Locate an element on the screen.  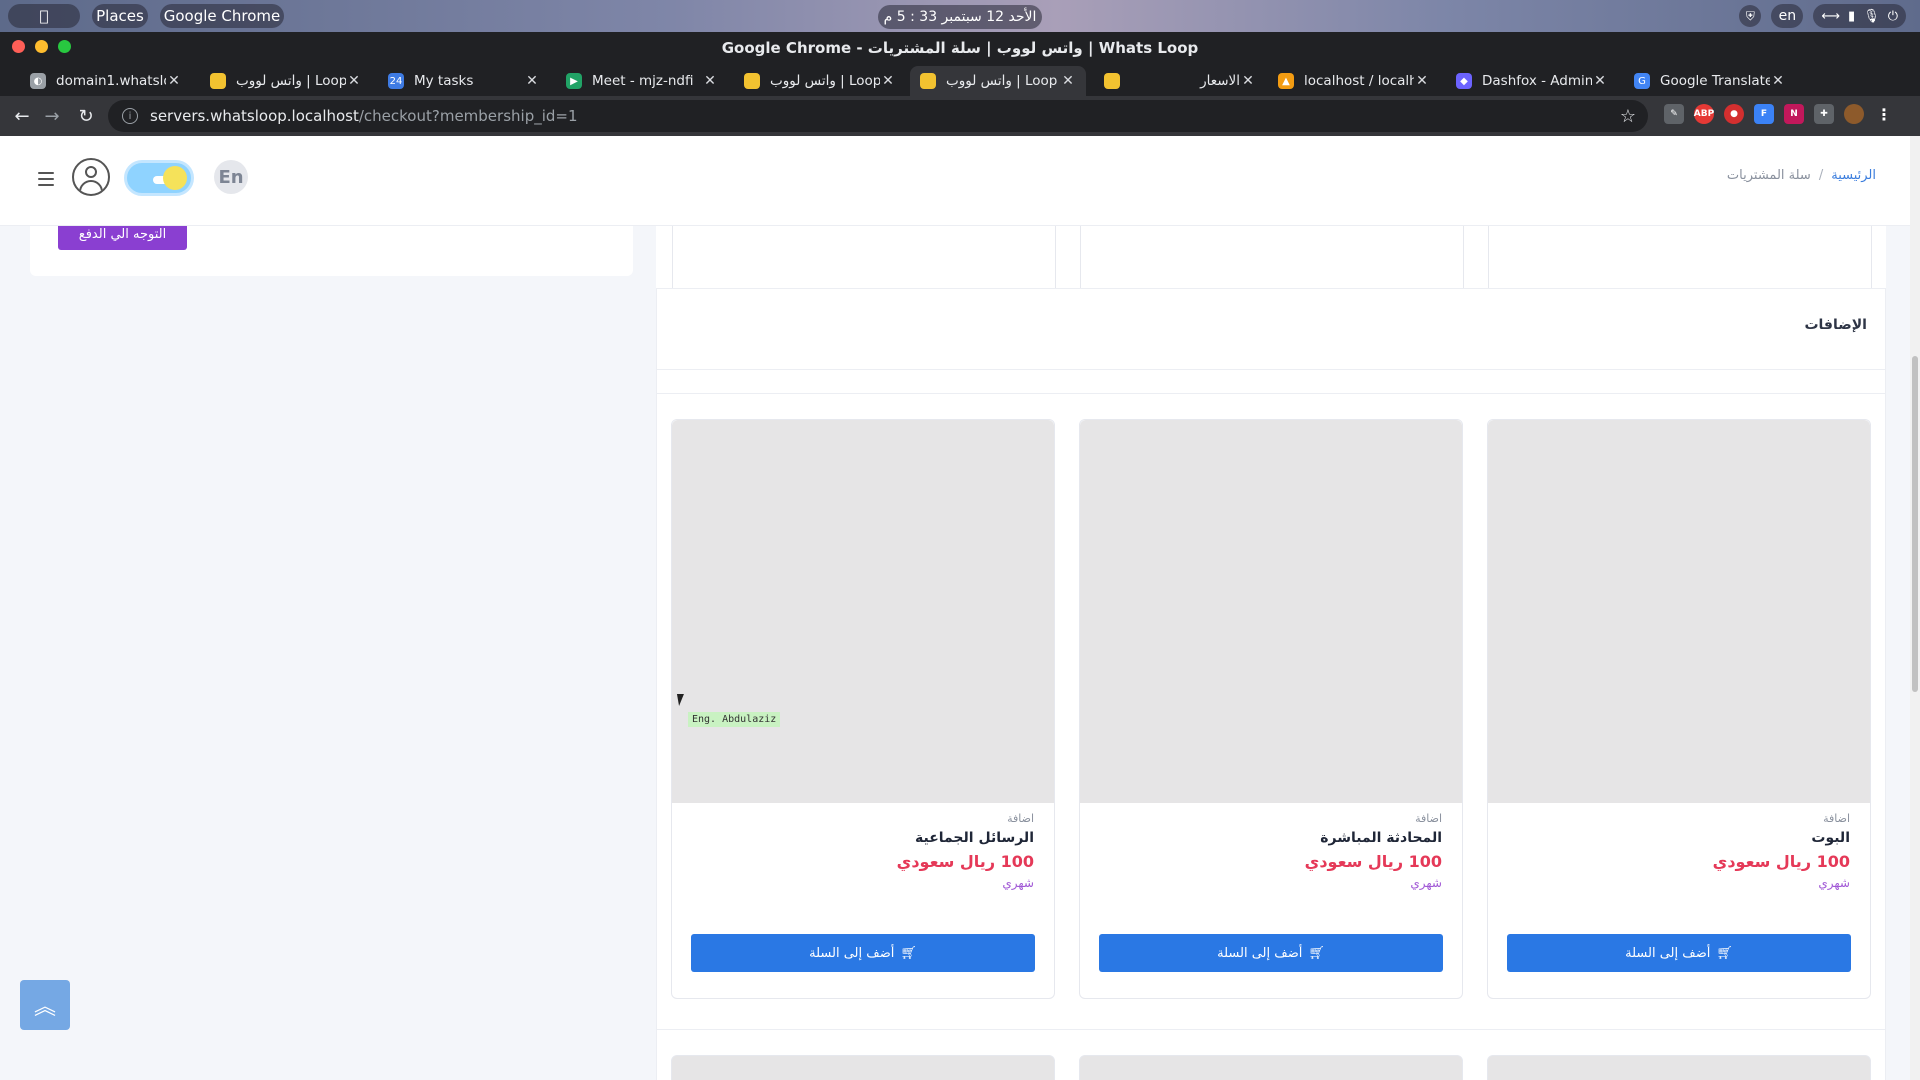
tab-3: 24 My tasks ✕ is located at coordinates (464, 81).